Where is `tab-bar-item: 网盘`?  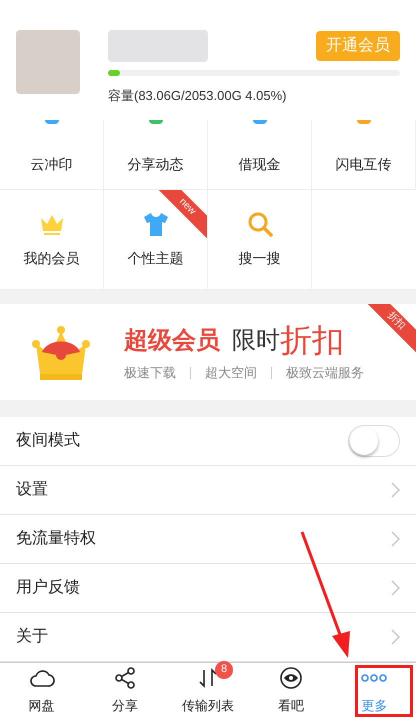
tab-bar-item: 网盘 is located at coordinates (42, 690).